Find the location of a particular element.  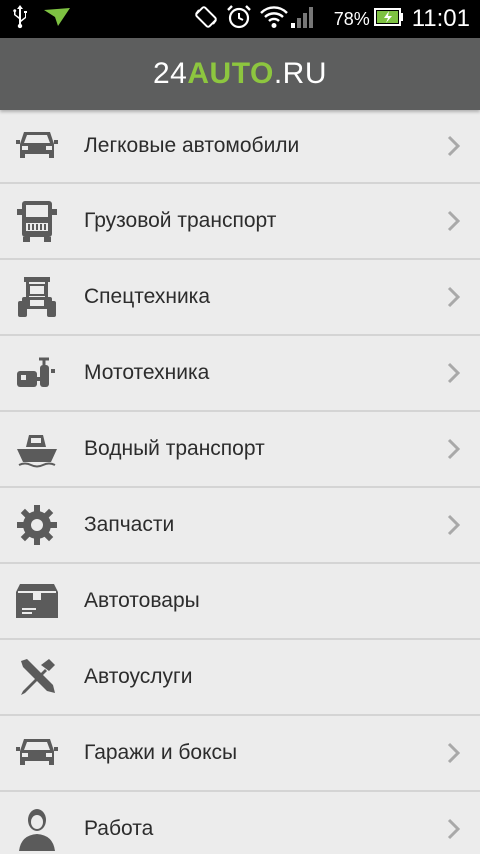

menu-item-cars: Легковые автомобили is located at coordinates (240, 147).